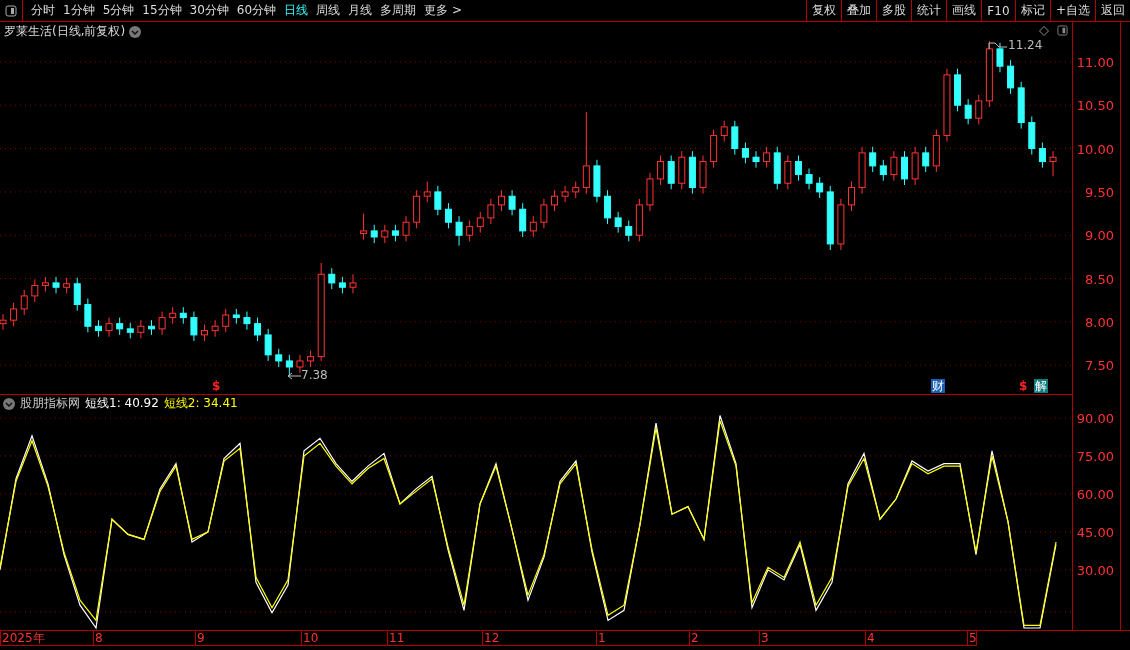 The image size is (1130, 650). I want to click on period-tab: 日线, so click(296, 10).